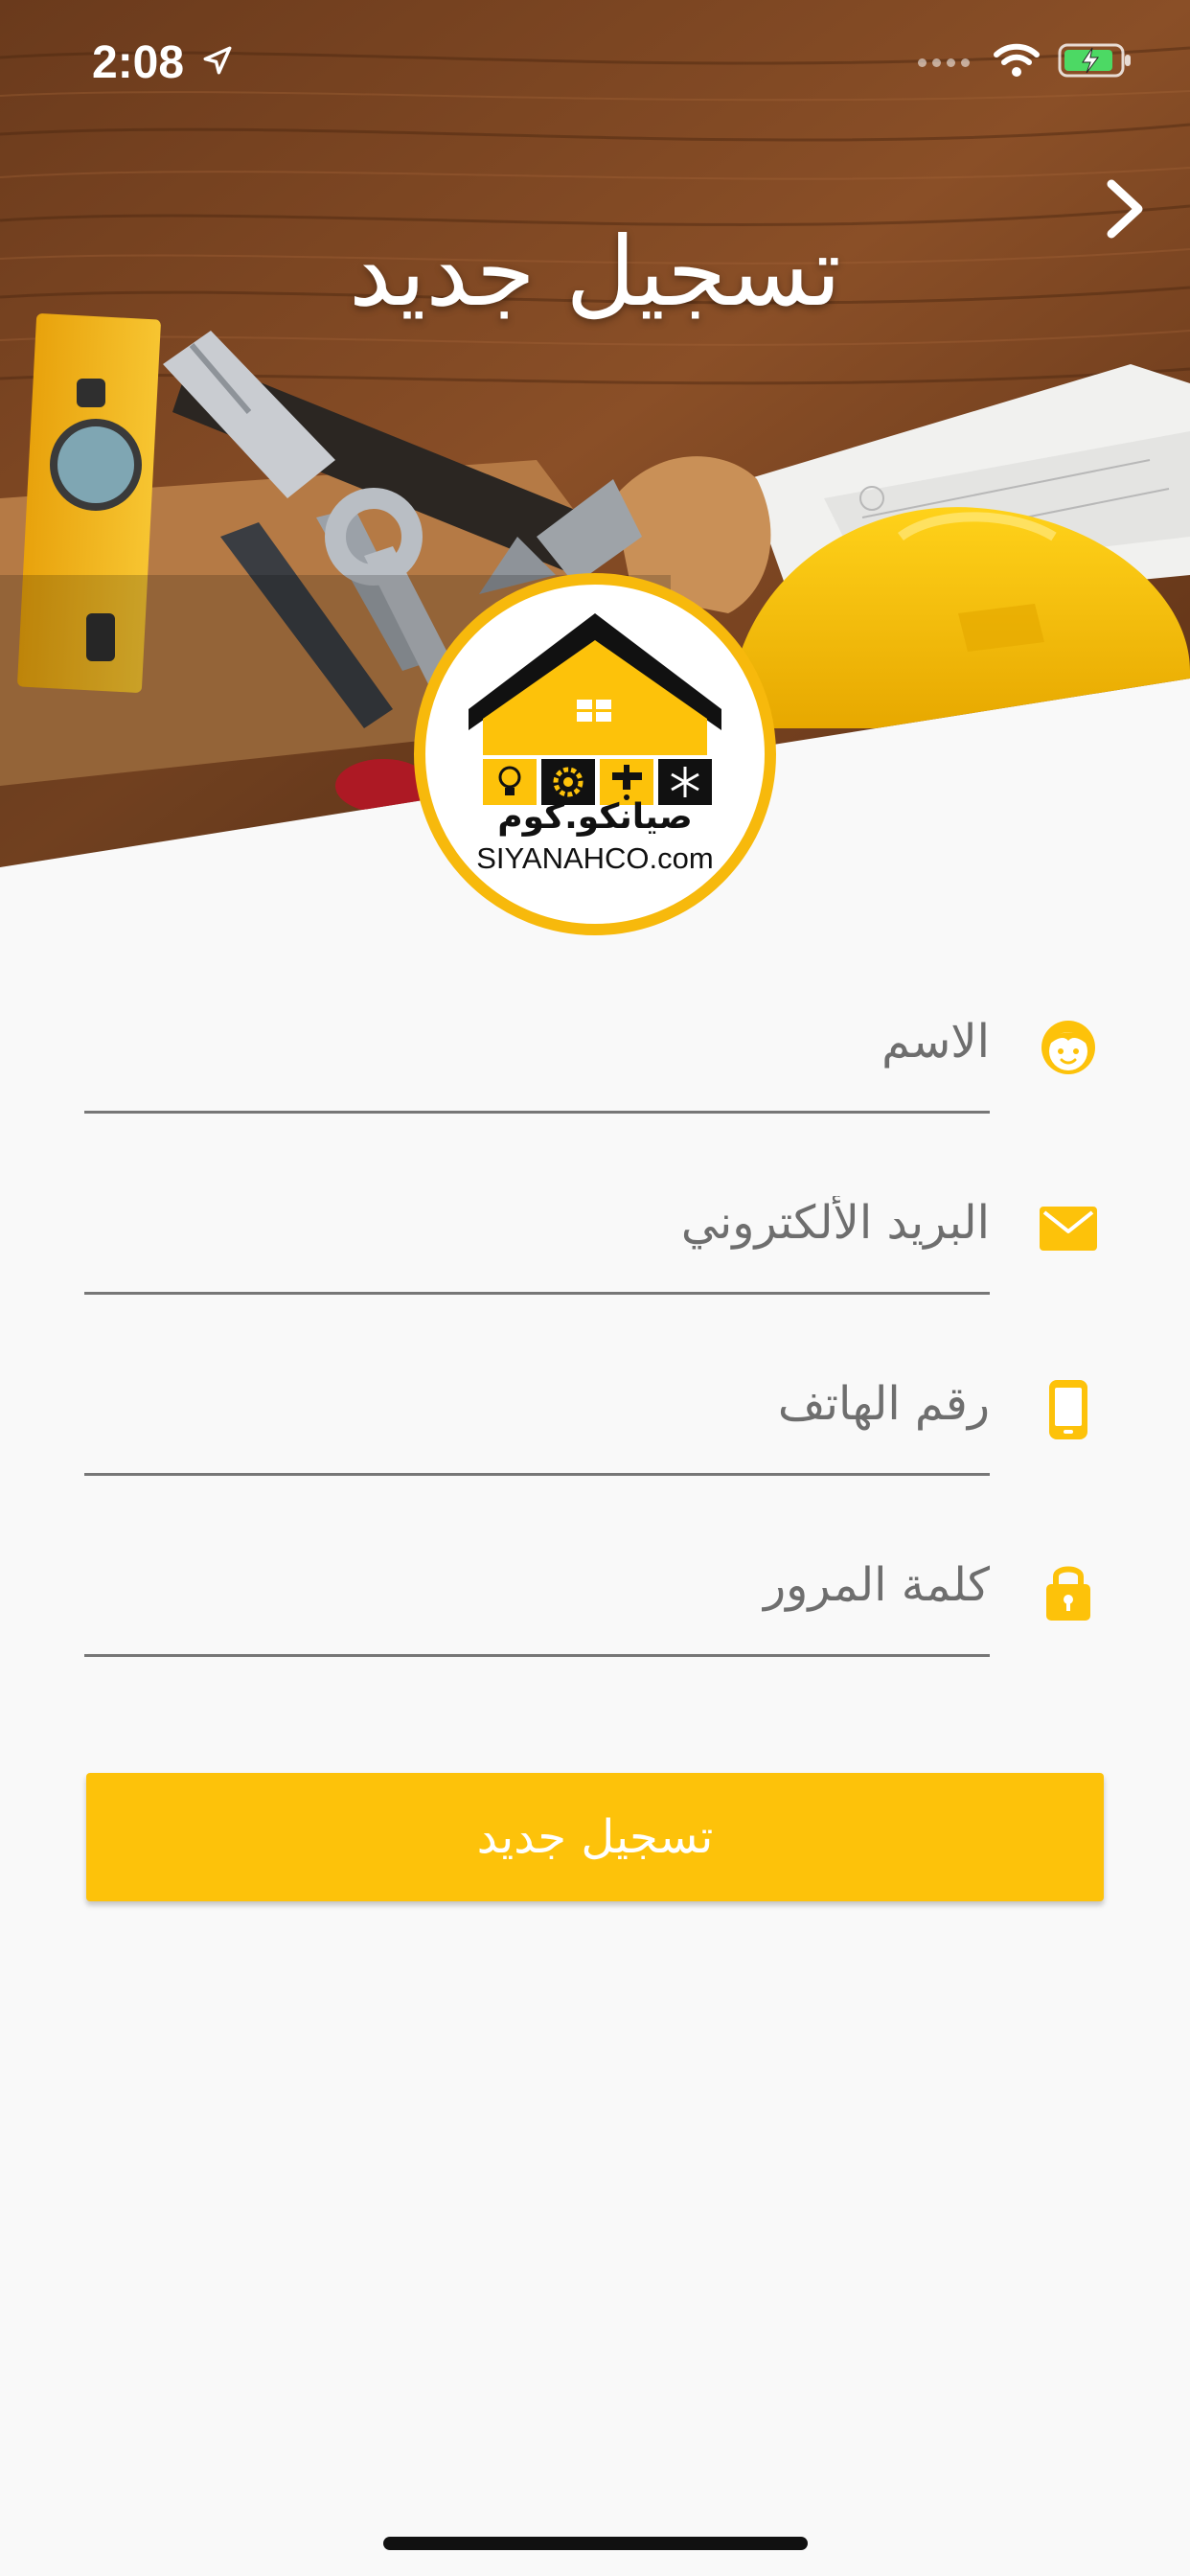  I want to click on phone-field, so click(592, 1413).